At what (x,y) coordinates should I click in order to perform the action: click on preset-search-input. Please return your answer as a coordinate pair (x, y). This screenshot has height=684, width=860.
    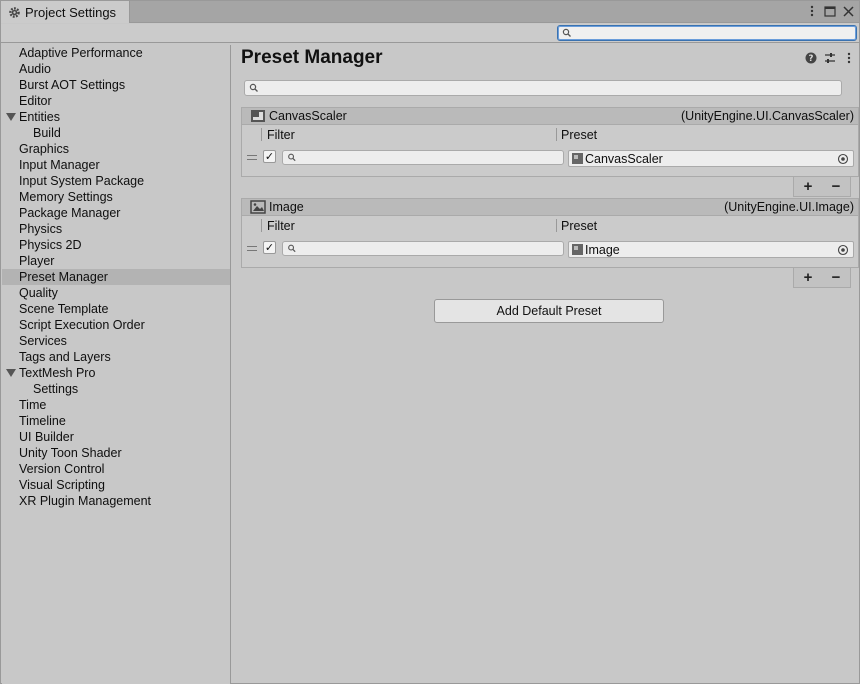
    Looking at the image, I should click on (543, 88).